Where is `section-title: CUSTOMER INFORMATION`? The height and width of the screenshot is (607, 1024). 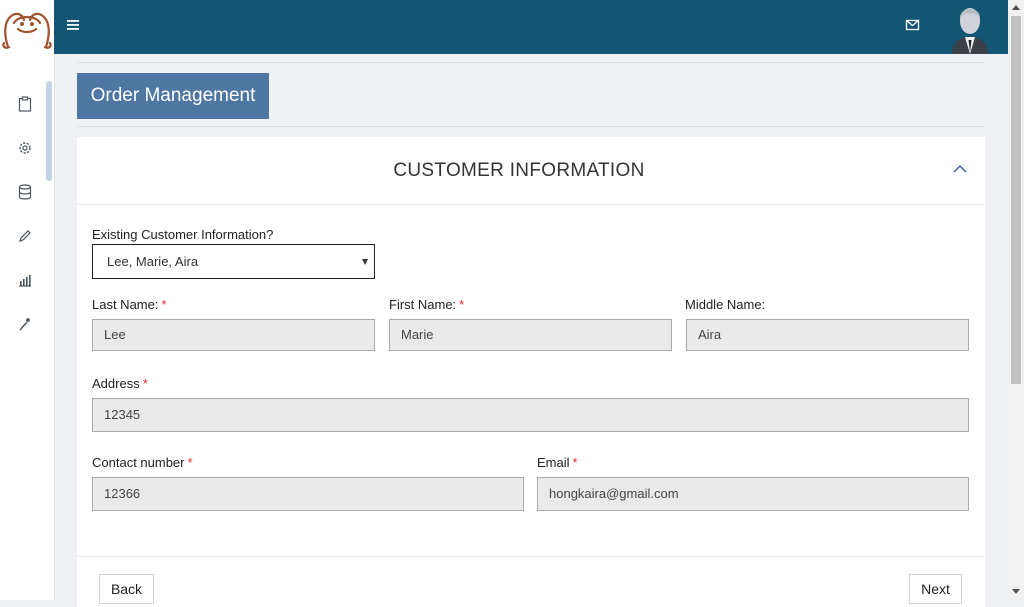
section-title: CUSTOMER INFORMATION is located at coordinates (519, 170).